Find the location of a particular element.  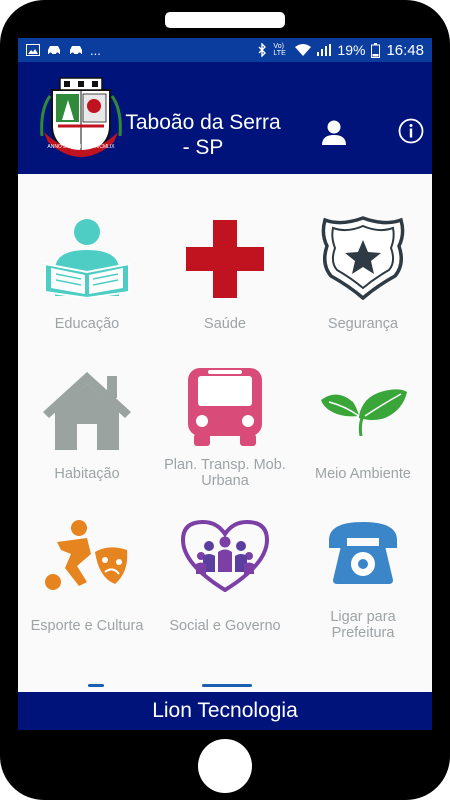

tile-label: Habitação is located at coordinates (87, 474).